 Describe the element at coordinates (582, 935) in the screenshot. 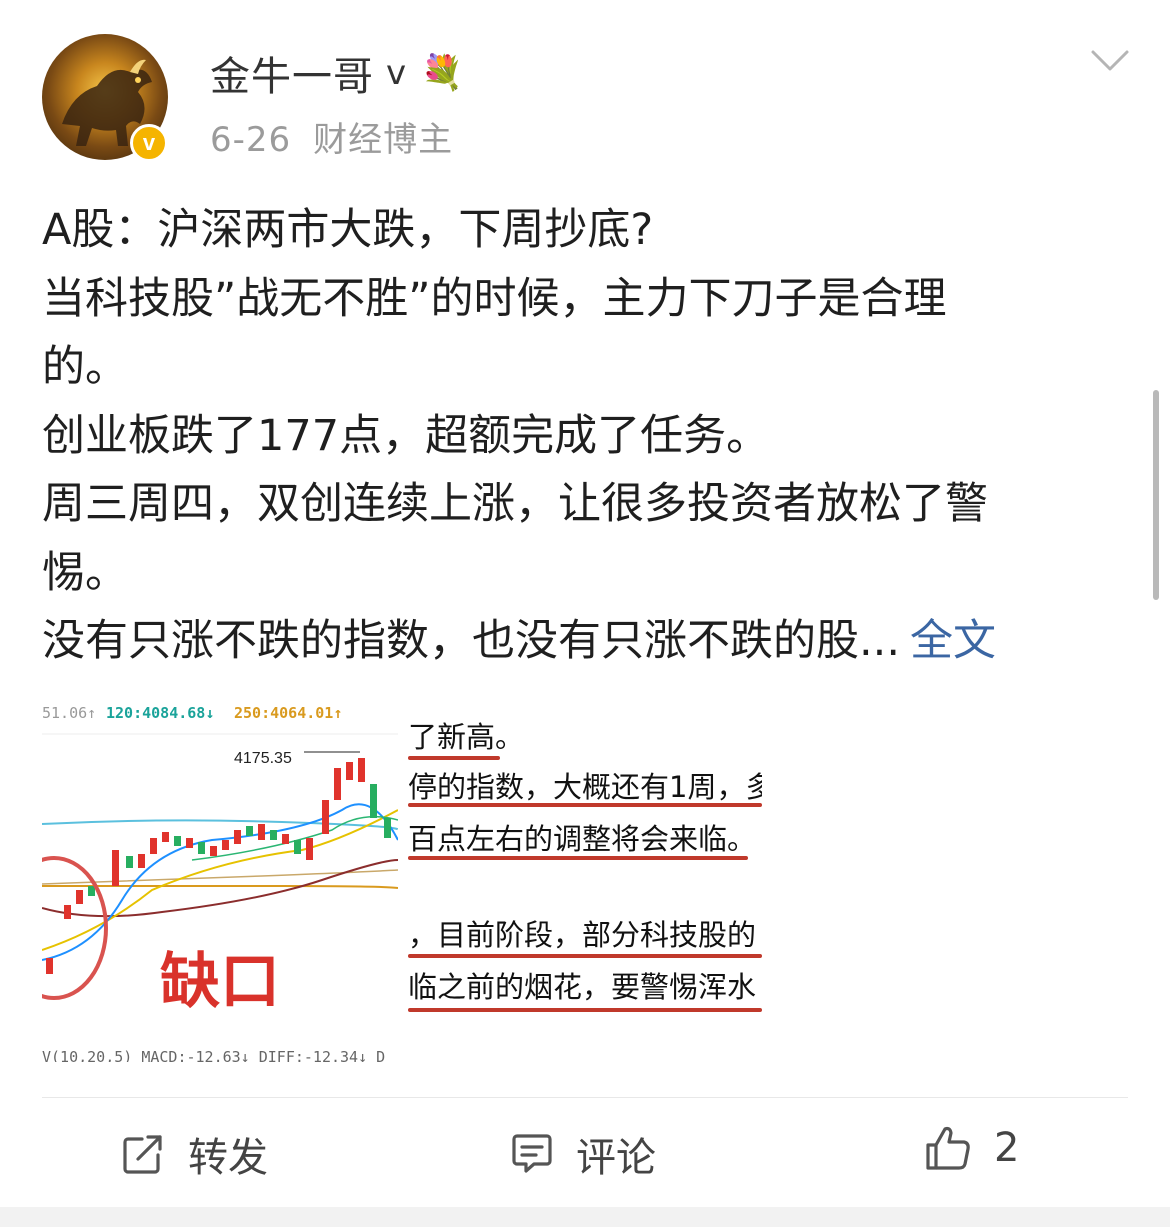

I see `note-line: ，目前阶段，部分科技股的` at that location.